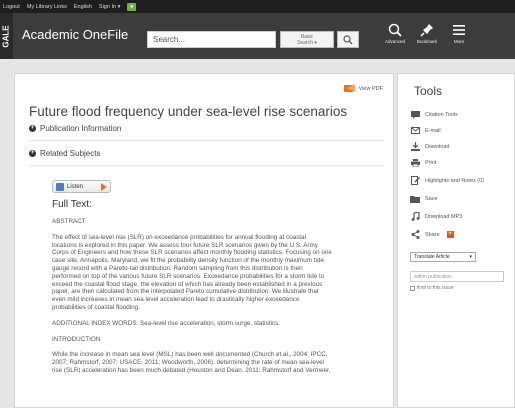 This screenshot has width=515, height=408. What do you see at coordinates (109, 7) in the screenshot?
I see `sign-in-link: Sign In ▾` at bounding box center [109, 7].